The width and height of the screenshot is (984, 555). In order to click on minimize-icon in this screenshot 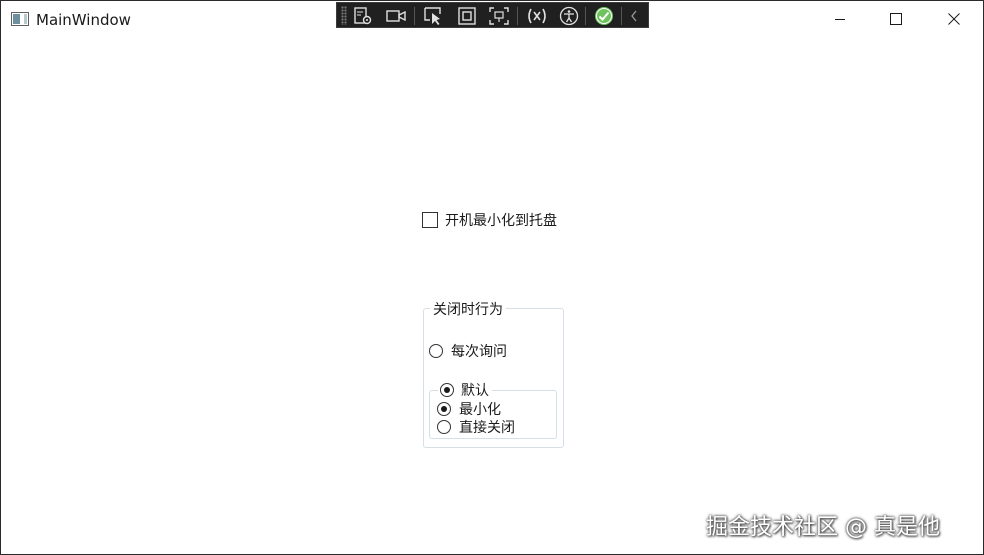, I will do `click(840, 19)`.